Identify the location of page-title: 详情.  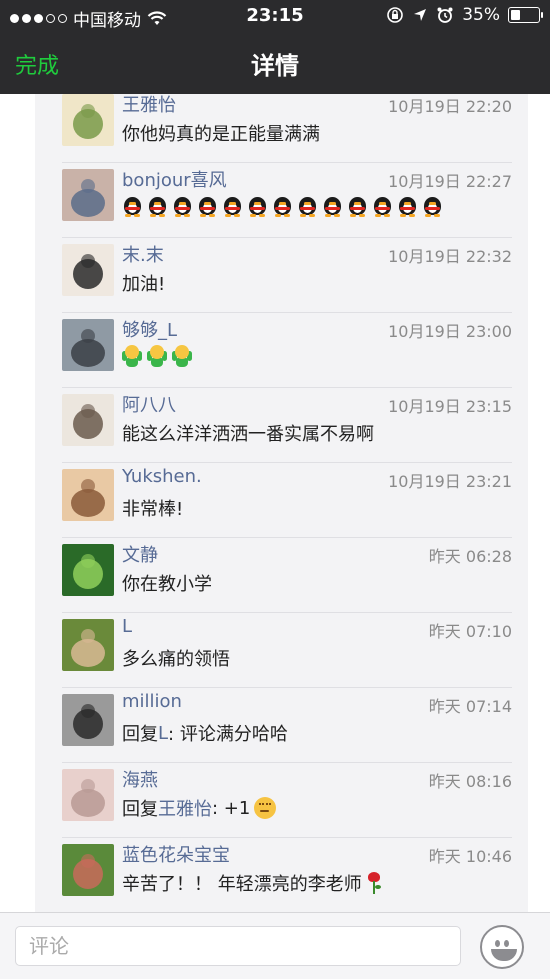
(275, 66).